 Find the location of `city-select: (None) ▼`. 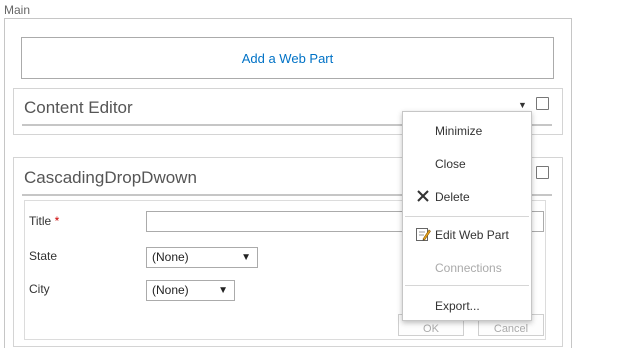

city-select: (None) ▼ is located at coordinates (190, 290).